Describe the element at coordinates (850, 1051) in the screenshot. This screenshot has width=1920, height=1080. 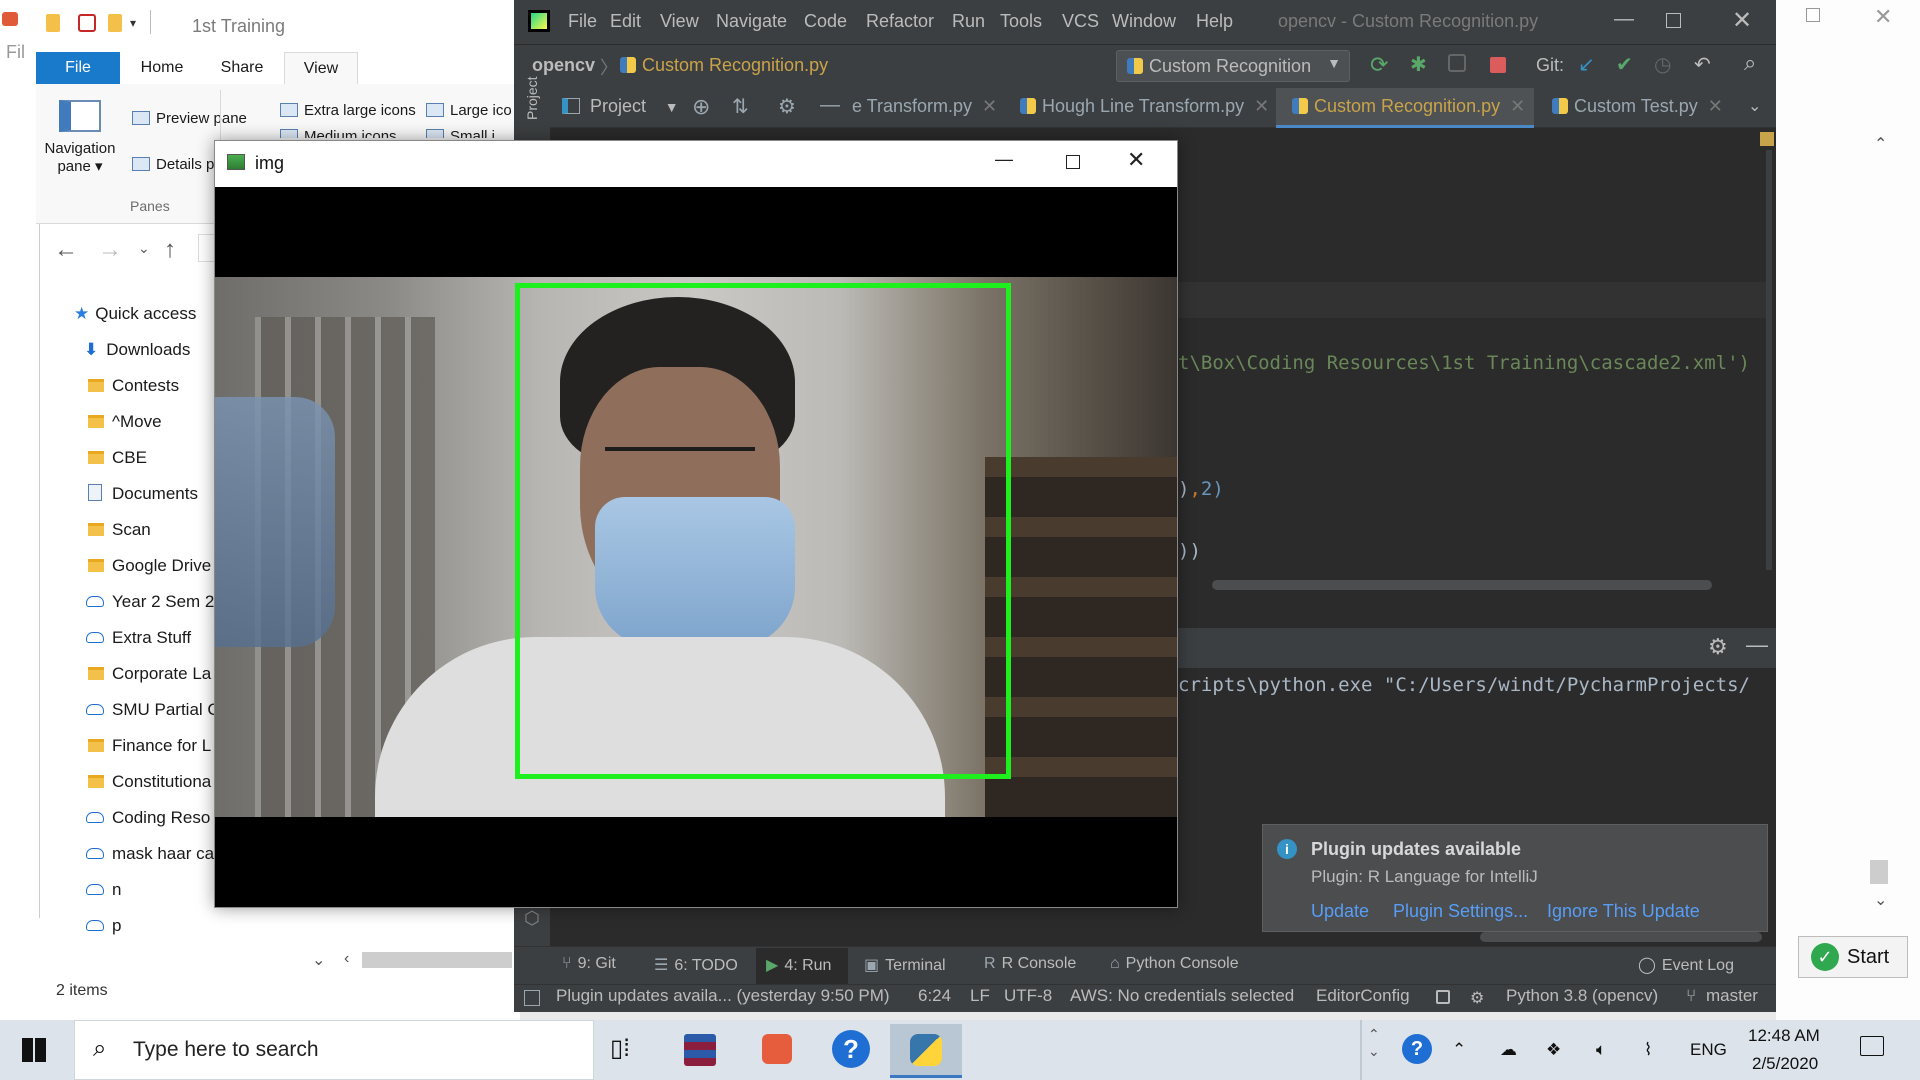
I see `taskbar-help: ?` at that location.